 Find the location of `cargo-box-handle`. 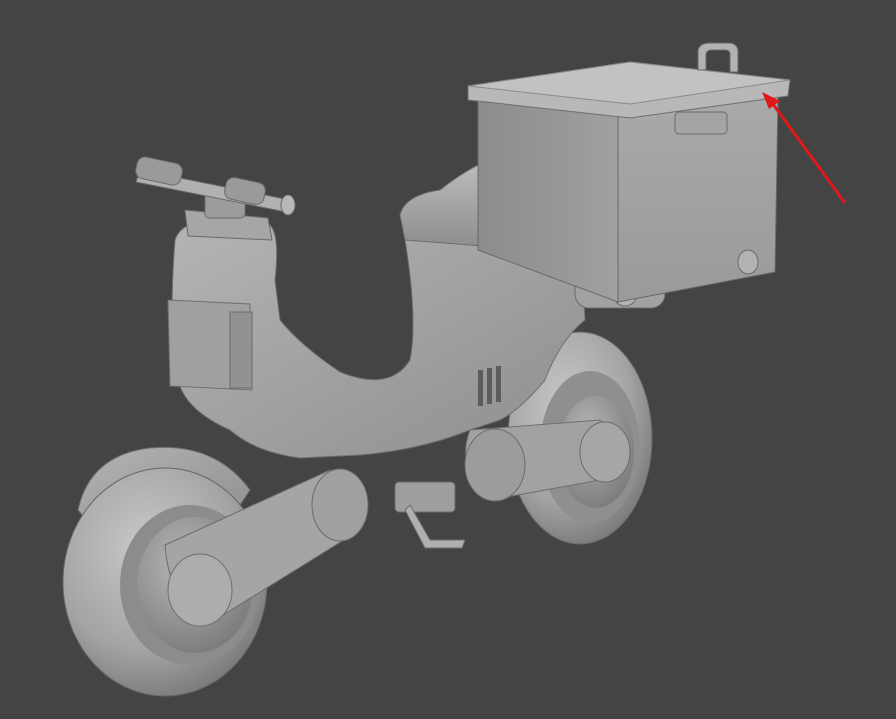

cargo-box-handle is located at coordinates (718, 57).